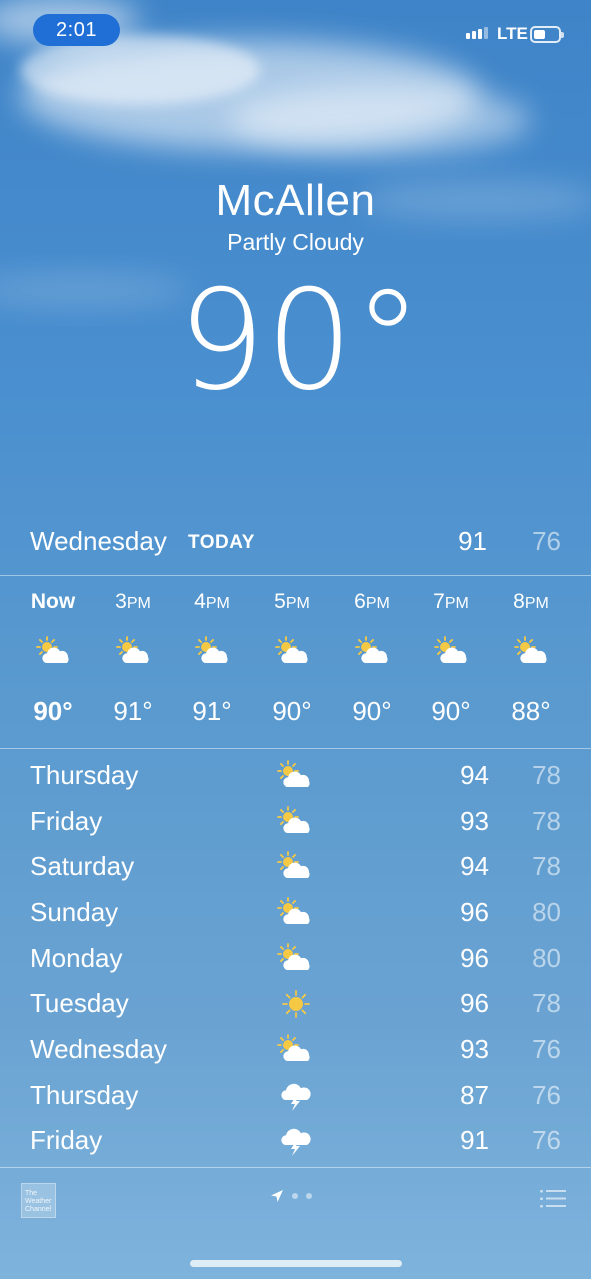 This screenshot has height=1279, width=591. I want to click on current-condition: Partly Cloudy, so click(295, 242).